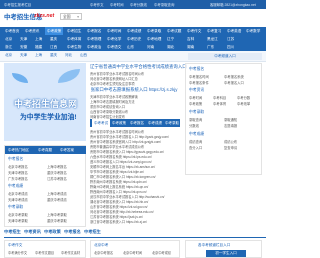 The image size is (320, 258). I want to click on nav-item: 湖南, so click(190, 47).